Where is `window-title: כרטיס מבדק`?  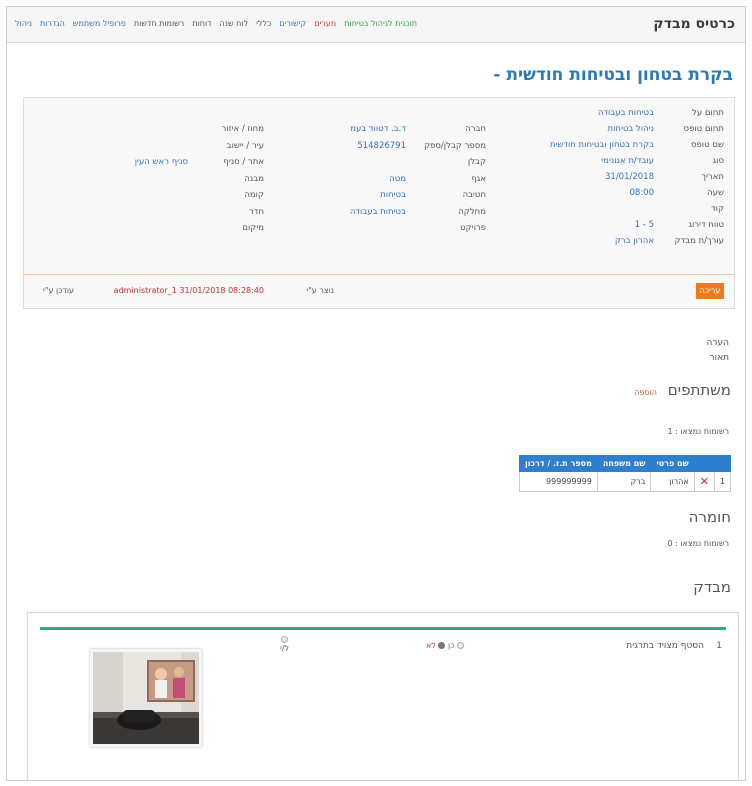
window-title: כרטיס מבדק is located at coordinates (694, 24).